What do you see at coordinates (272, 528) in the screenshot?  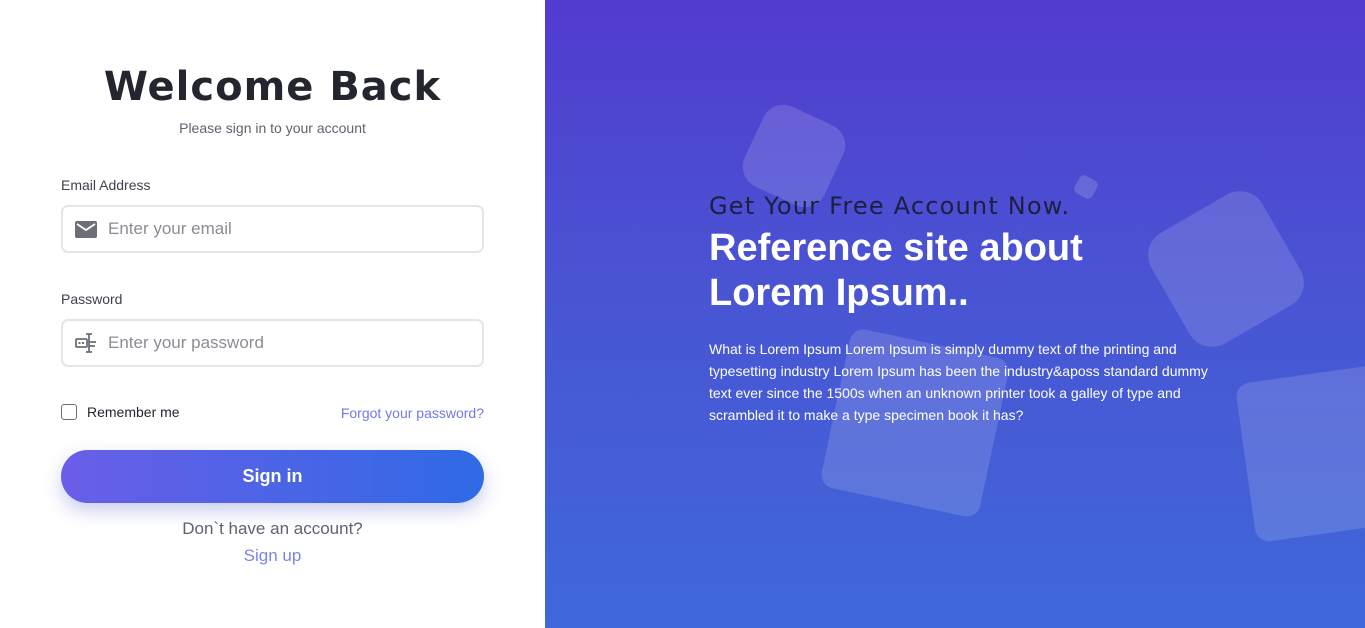 I see `no-account-text: Don`t have an account?` at bounding box center [272, 528].